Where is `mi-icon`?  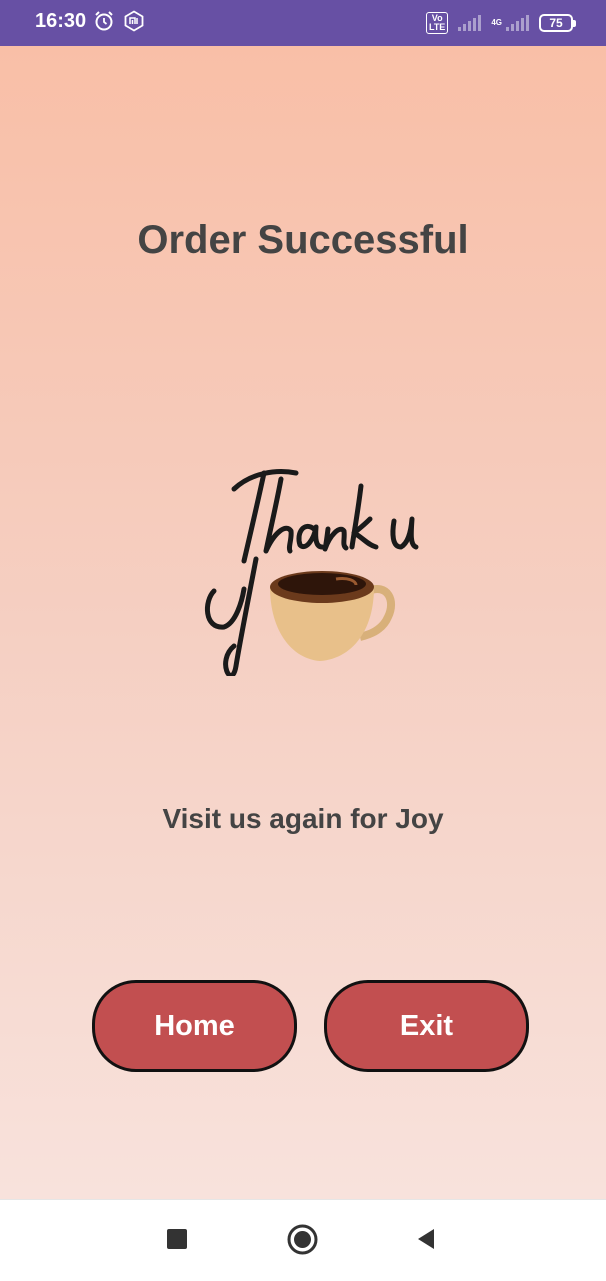
mi-icon is located at coordinates (134, 21).